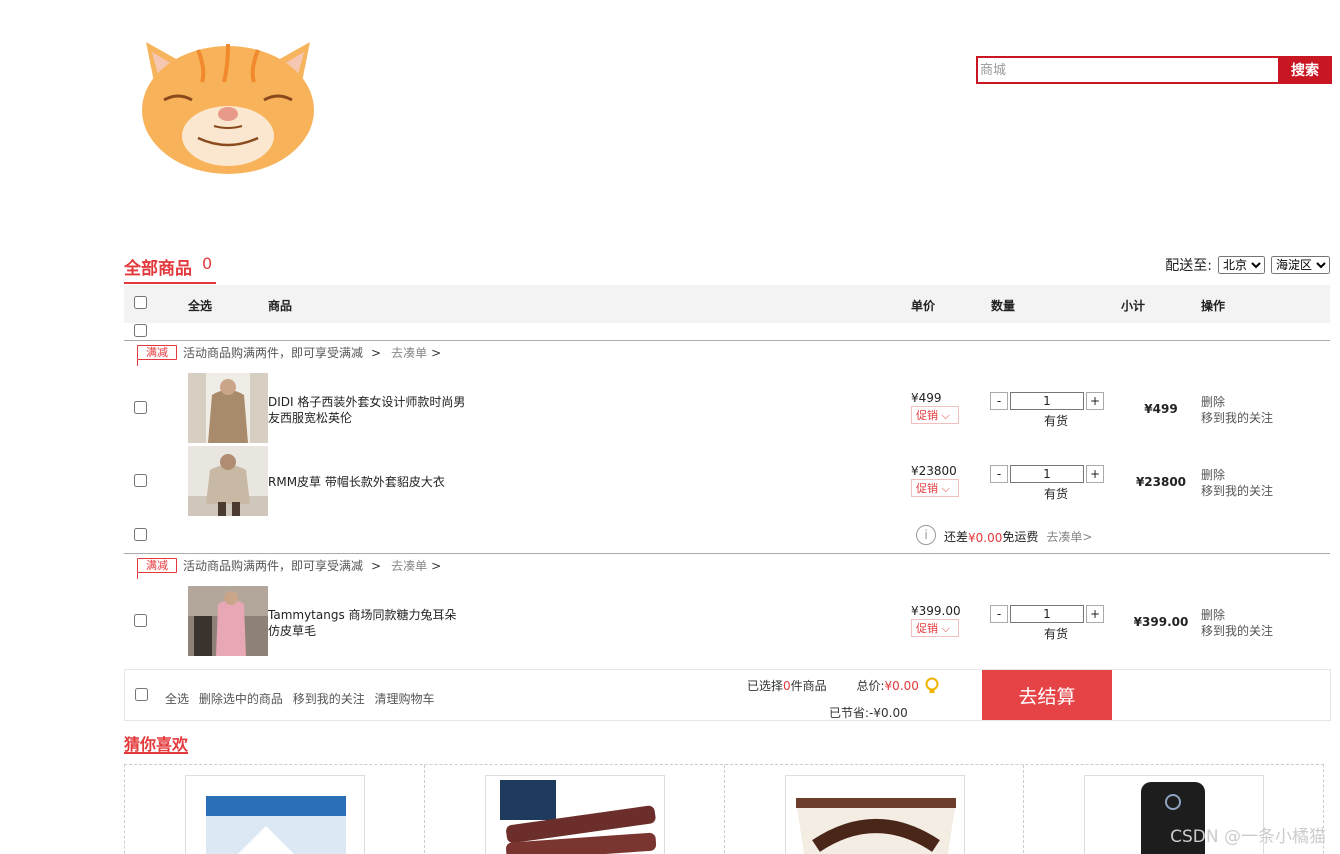 This screenshot has width=1340, height=854. Describe the element at coordinates (923, 306) in the screenshot. I see `header-unit-price: 单价` at that location.